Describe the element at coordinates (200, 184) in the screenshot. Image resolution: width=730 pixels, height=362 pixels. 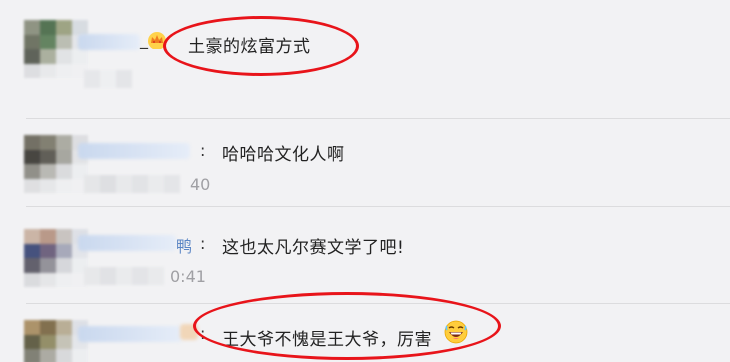
I see `comment-time: 40` at that location.